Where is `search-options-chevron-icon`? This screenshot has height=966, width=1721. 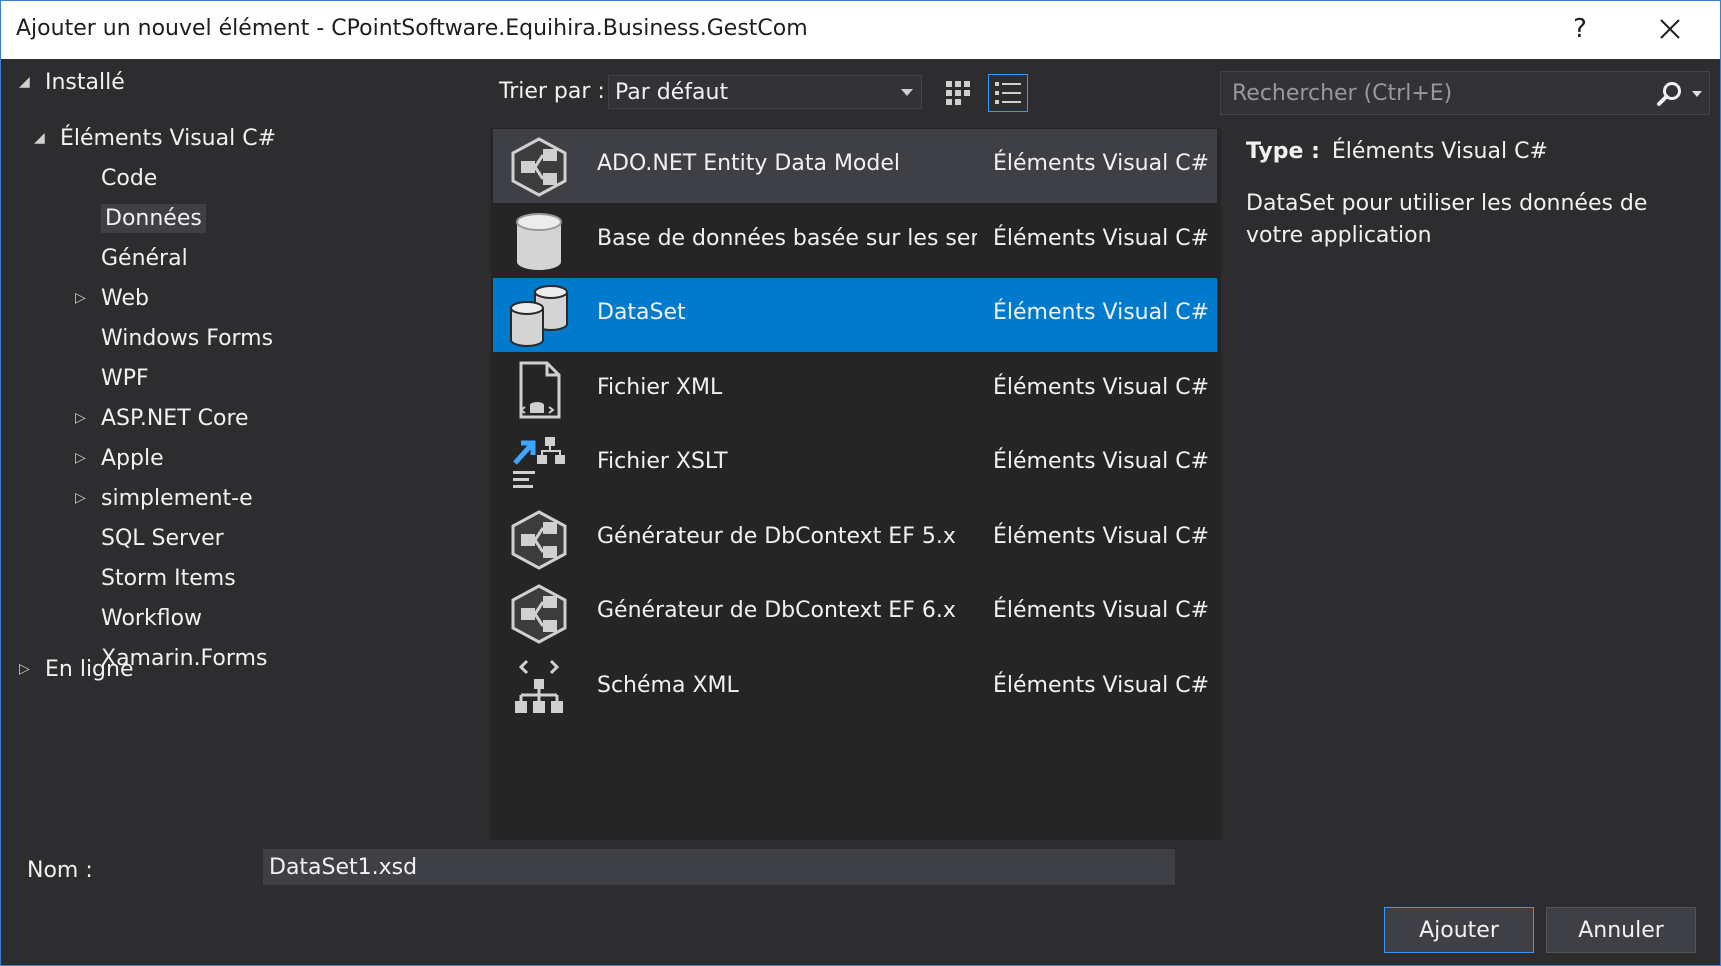 search-options-chevron-icon is located at coordinates (1697, 94).